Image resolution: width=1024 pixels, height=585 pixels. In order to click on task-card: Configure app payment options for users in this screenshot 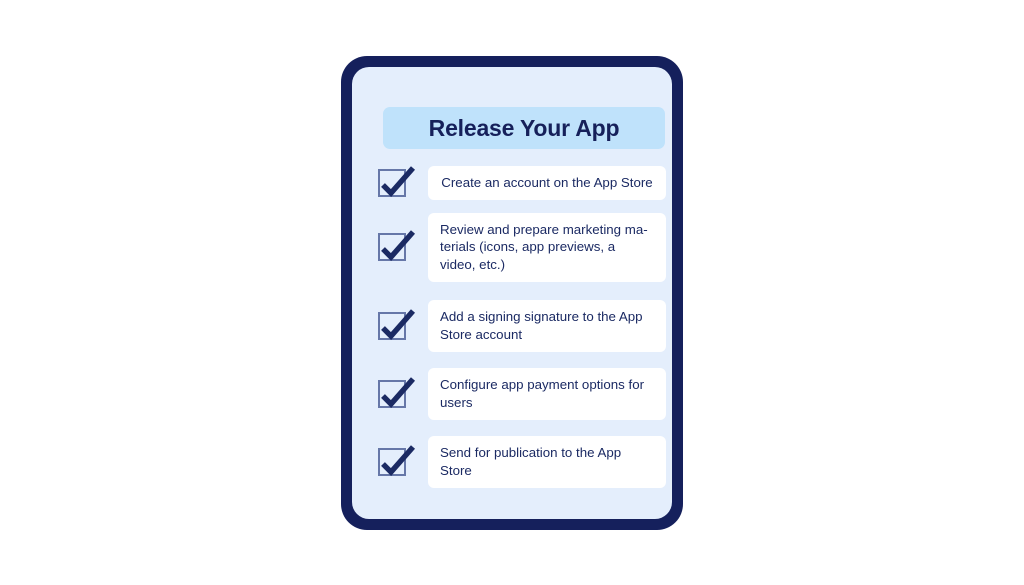, I will do `click(547, 394)`.